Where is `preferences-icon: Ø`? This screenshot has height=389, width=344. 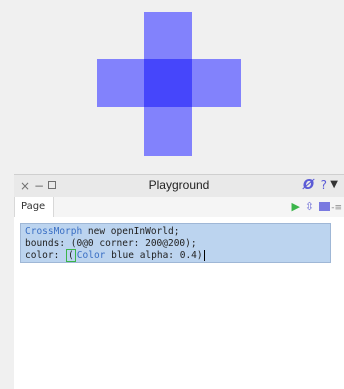
preferences-icon: Ø is located at coordinates (308, 185).